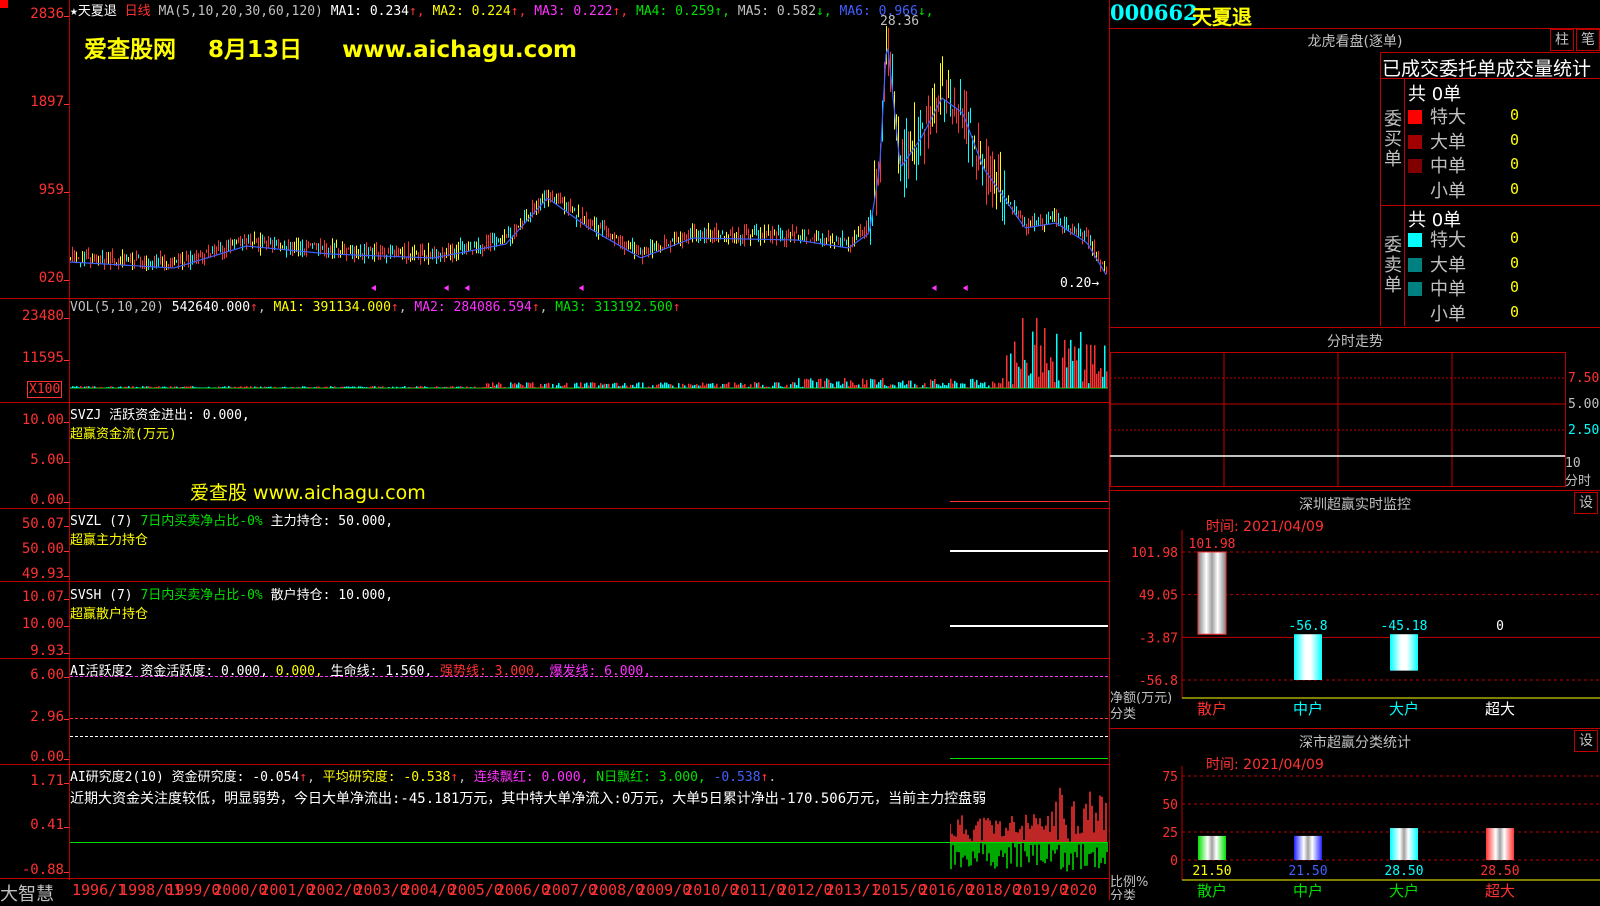  I want to click on price-axis-label: 959, so click(32, 190).